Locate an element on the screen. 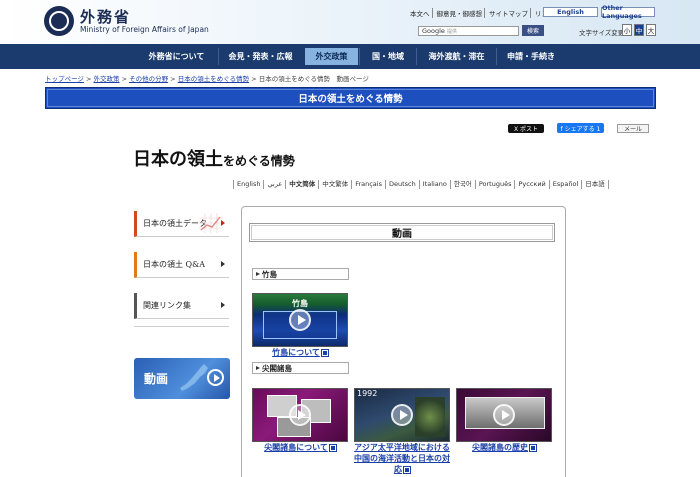  section-heading-takeshima: 竹島 is located at coordinates (300, 274).